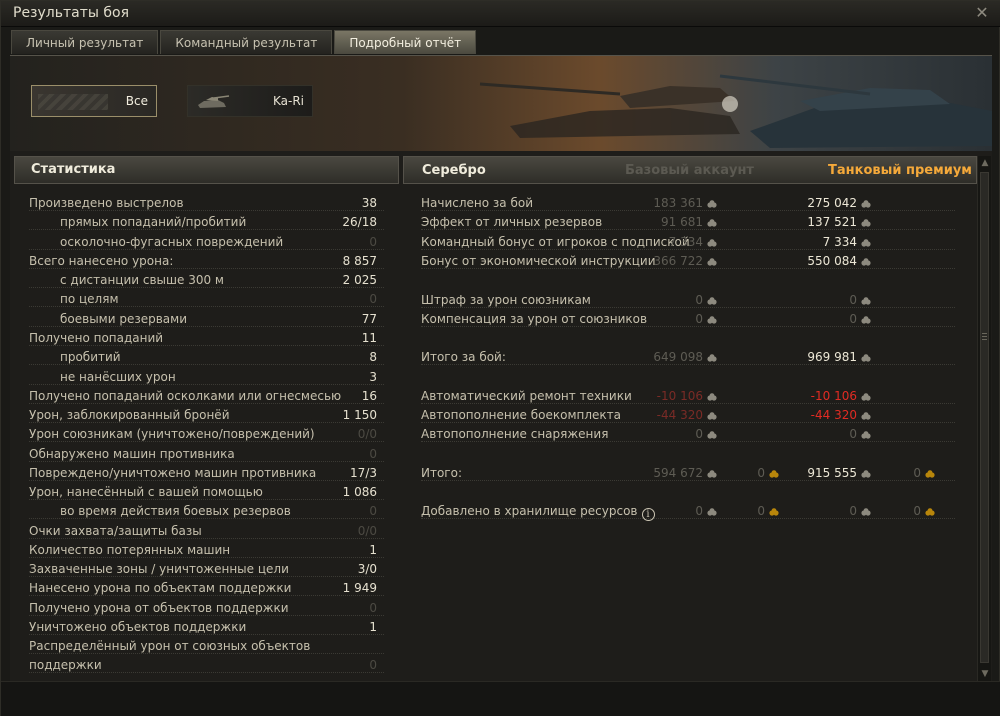 This screenshot has width=1000, height=716. I want to click on stat-row: Захваченные зоны / уничтоженные цели 3/0, so click(206, 569).